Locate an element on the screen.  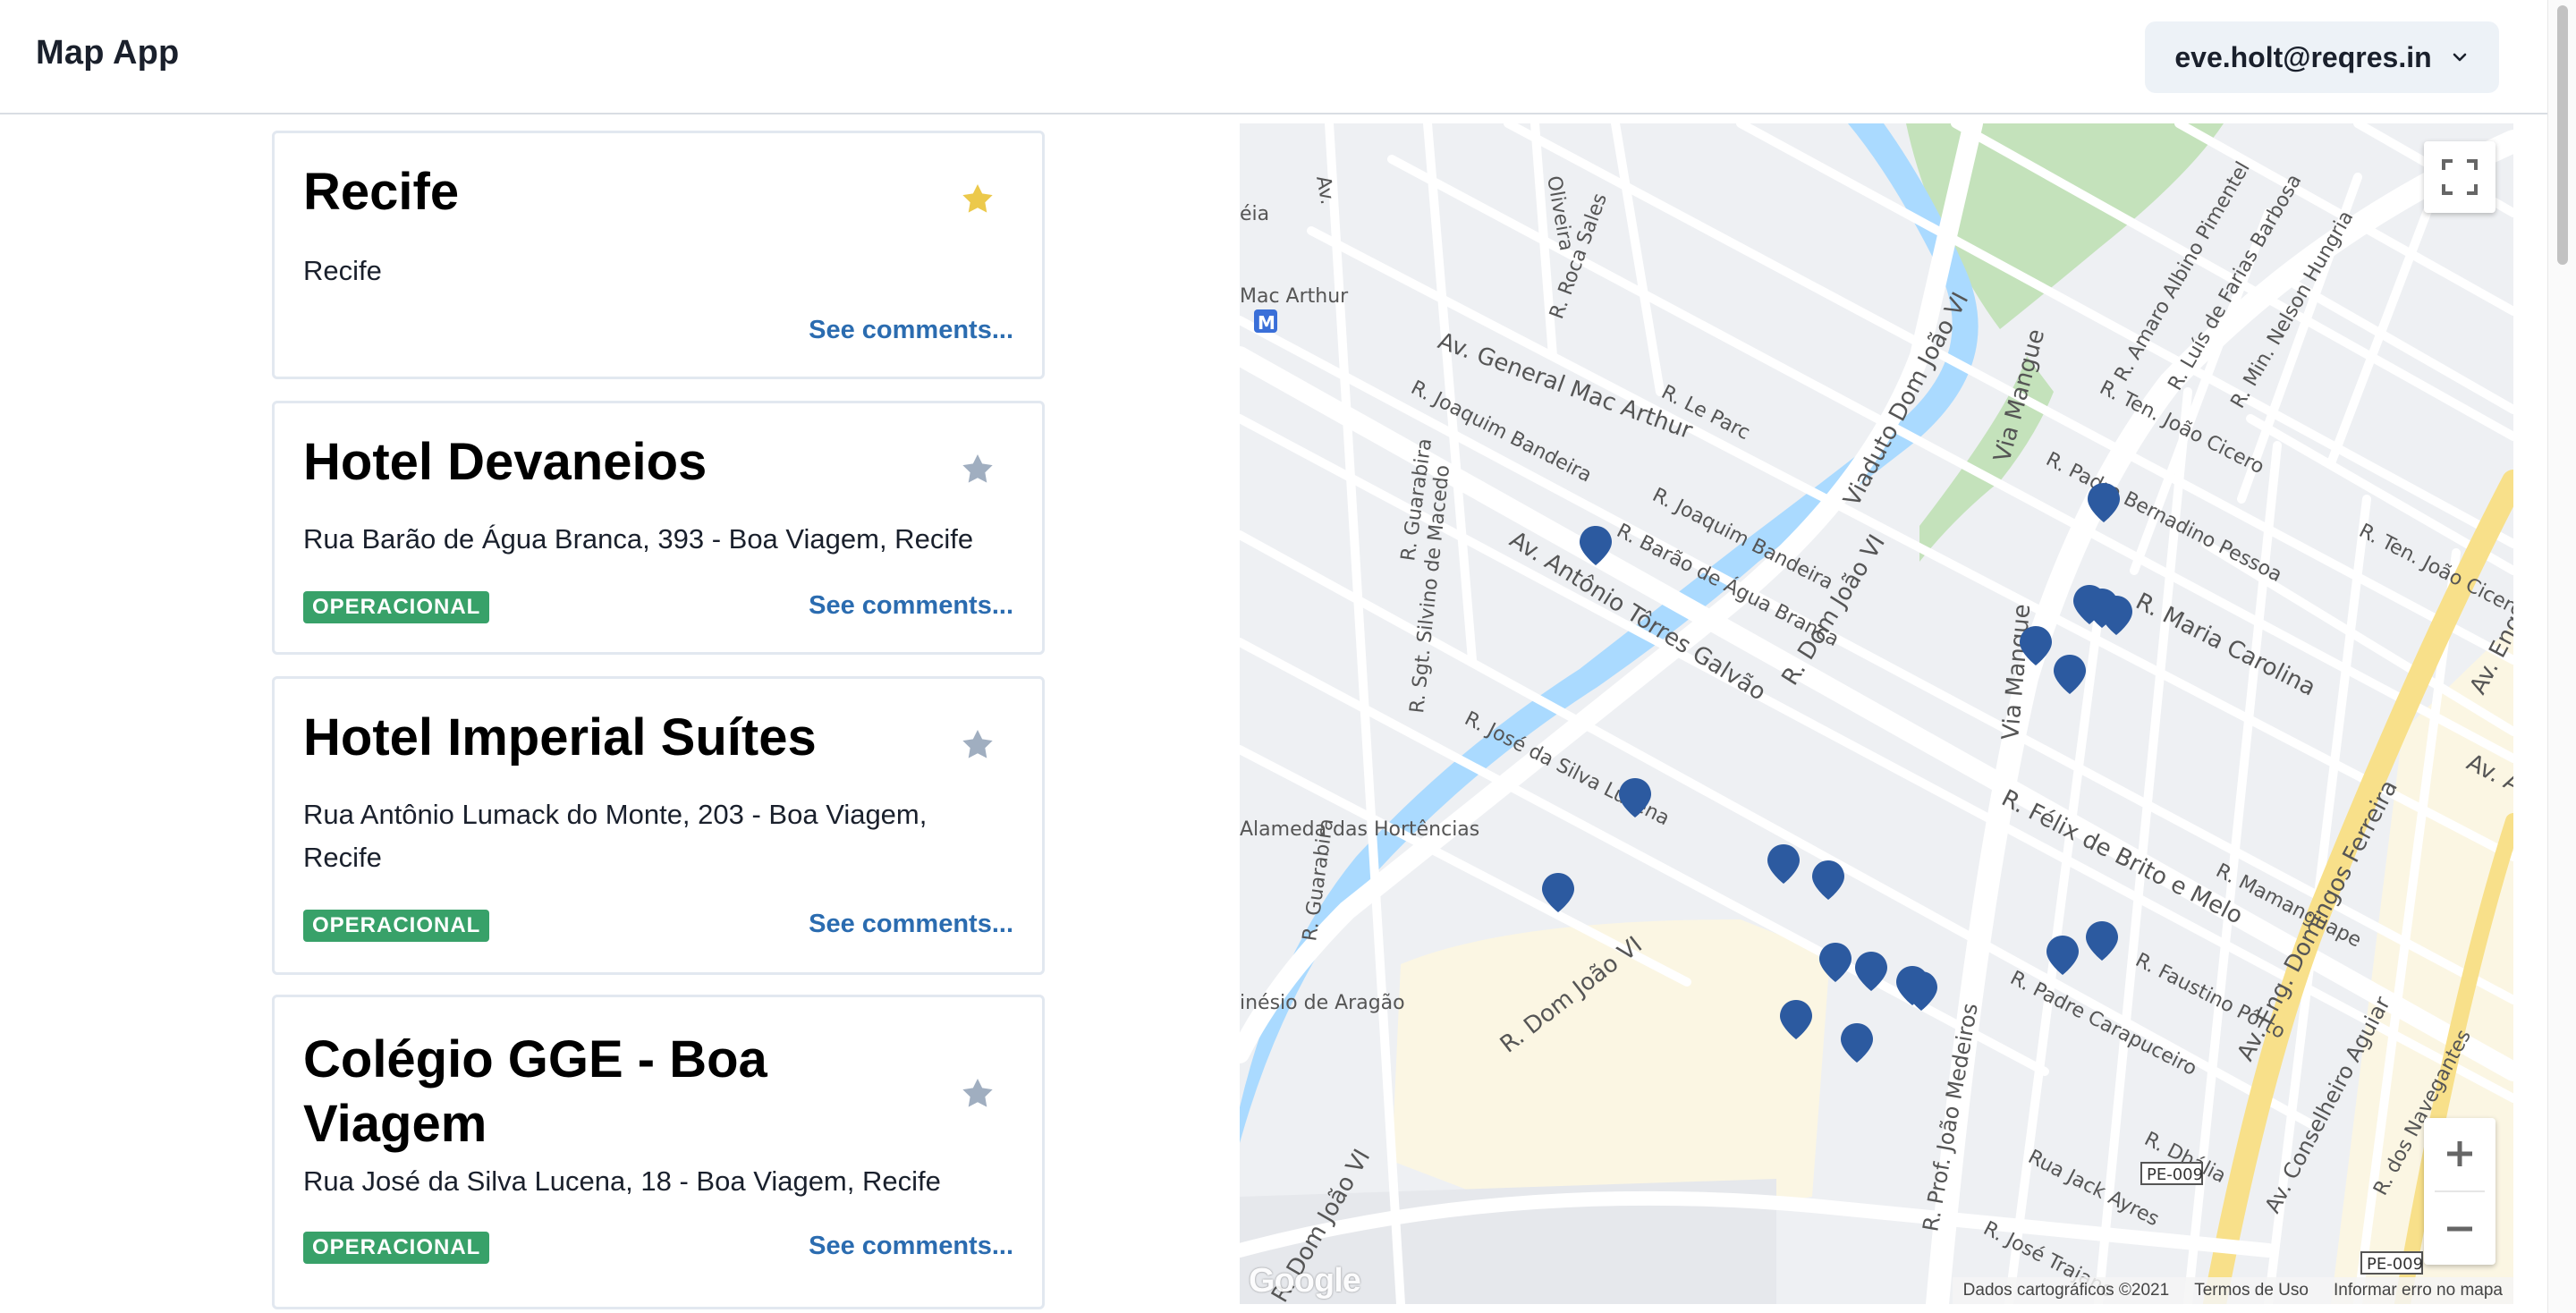
street-label: inésio de Aragão is located at coordinates (1322, 1003).